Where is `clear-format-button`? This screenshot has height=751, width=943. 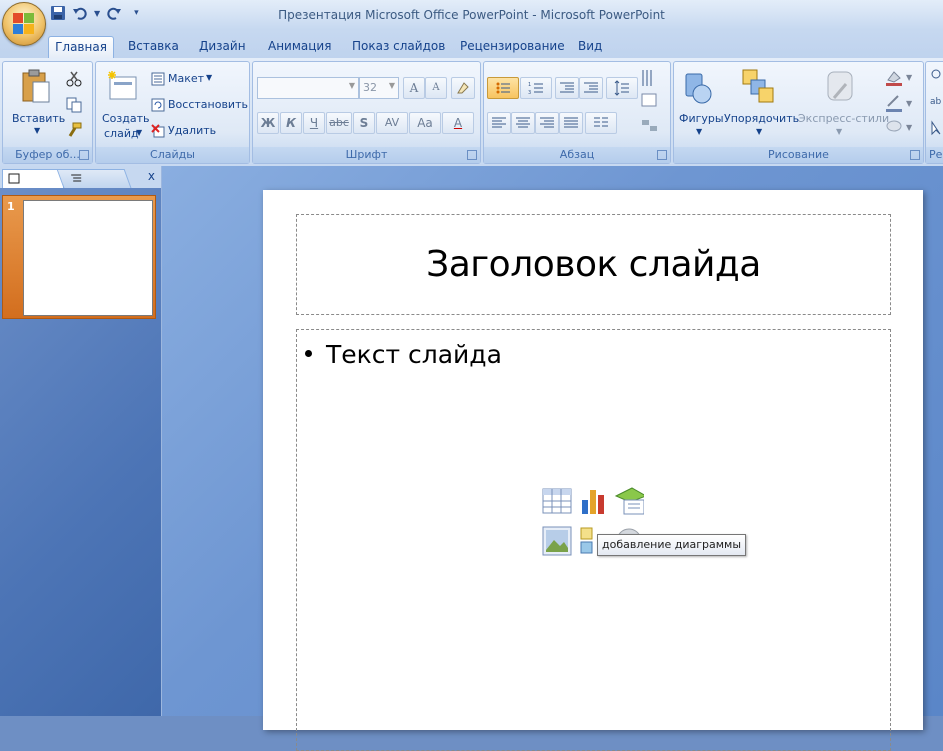 clear-format-button is located at coordinates (463, 88).